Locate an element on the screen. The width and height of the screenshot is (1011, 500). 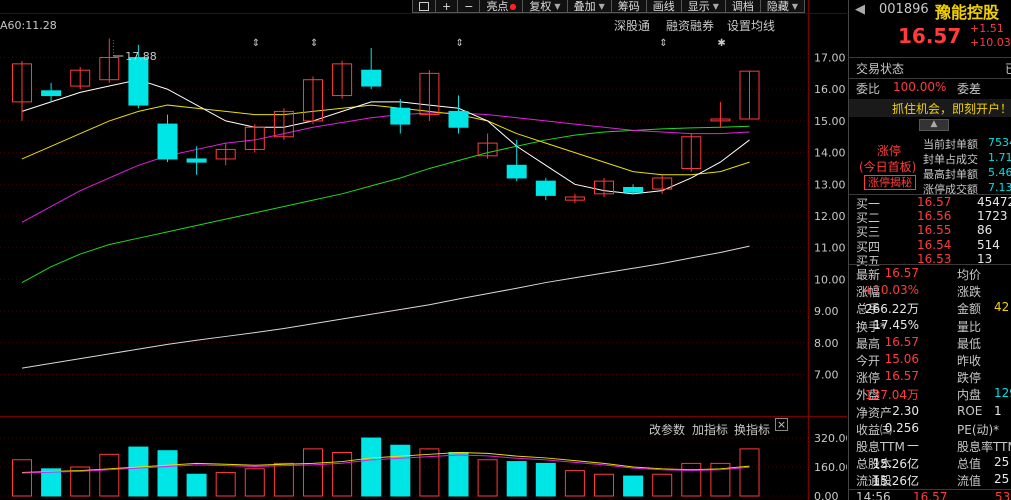
switch-indicator-link: 换指标 is located at coordinates (752, 429).